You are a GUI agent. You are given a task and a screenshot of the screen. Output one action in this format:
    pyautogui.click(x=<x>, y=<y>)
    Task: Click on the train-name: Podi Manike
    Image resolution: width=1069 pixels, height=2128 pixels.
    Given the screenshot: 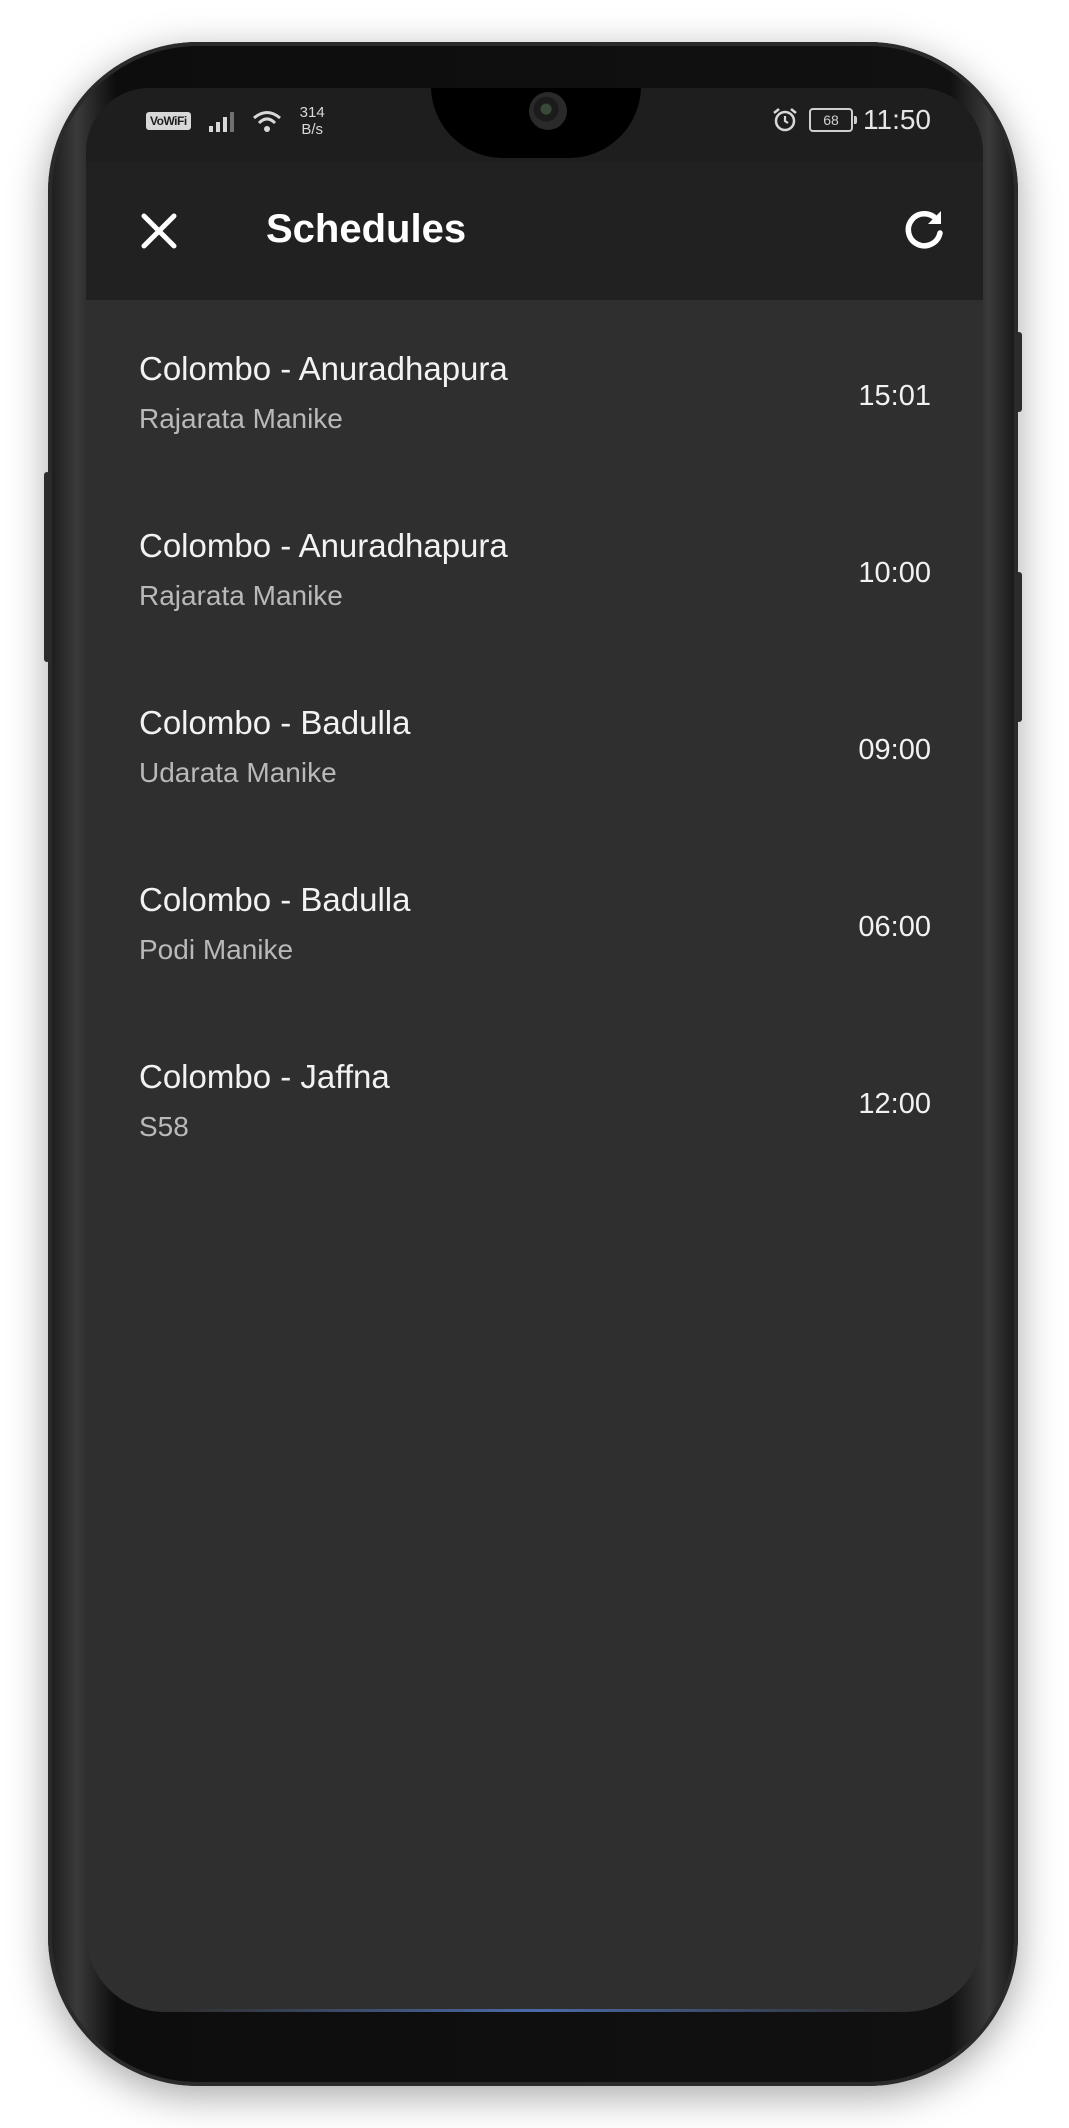 What is the action you would take?
    pyautogui.click(x=216, y=949)
    